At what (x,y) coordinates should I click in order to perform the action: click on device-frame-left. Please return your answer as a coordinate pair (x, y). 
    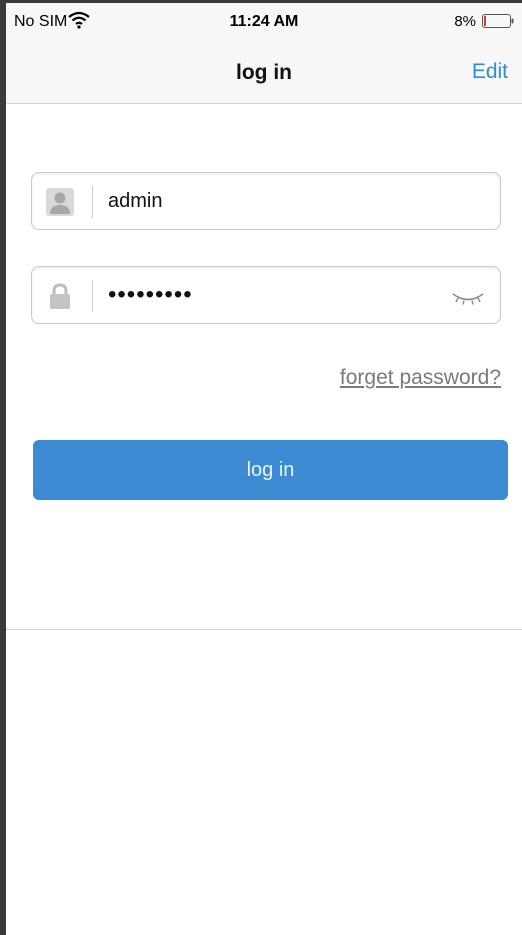
    Looking at the image, I should click on (3, 467).